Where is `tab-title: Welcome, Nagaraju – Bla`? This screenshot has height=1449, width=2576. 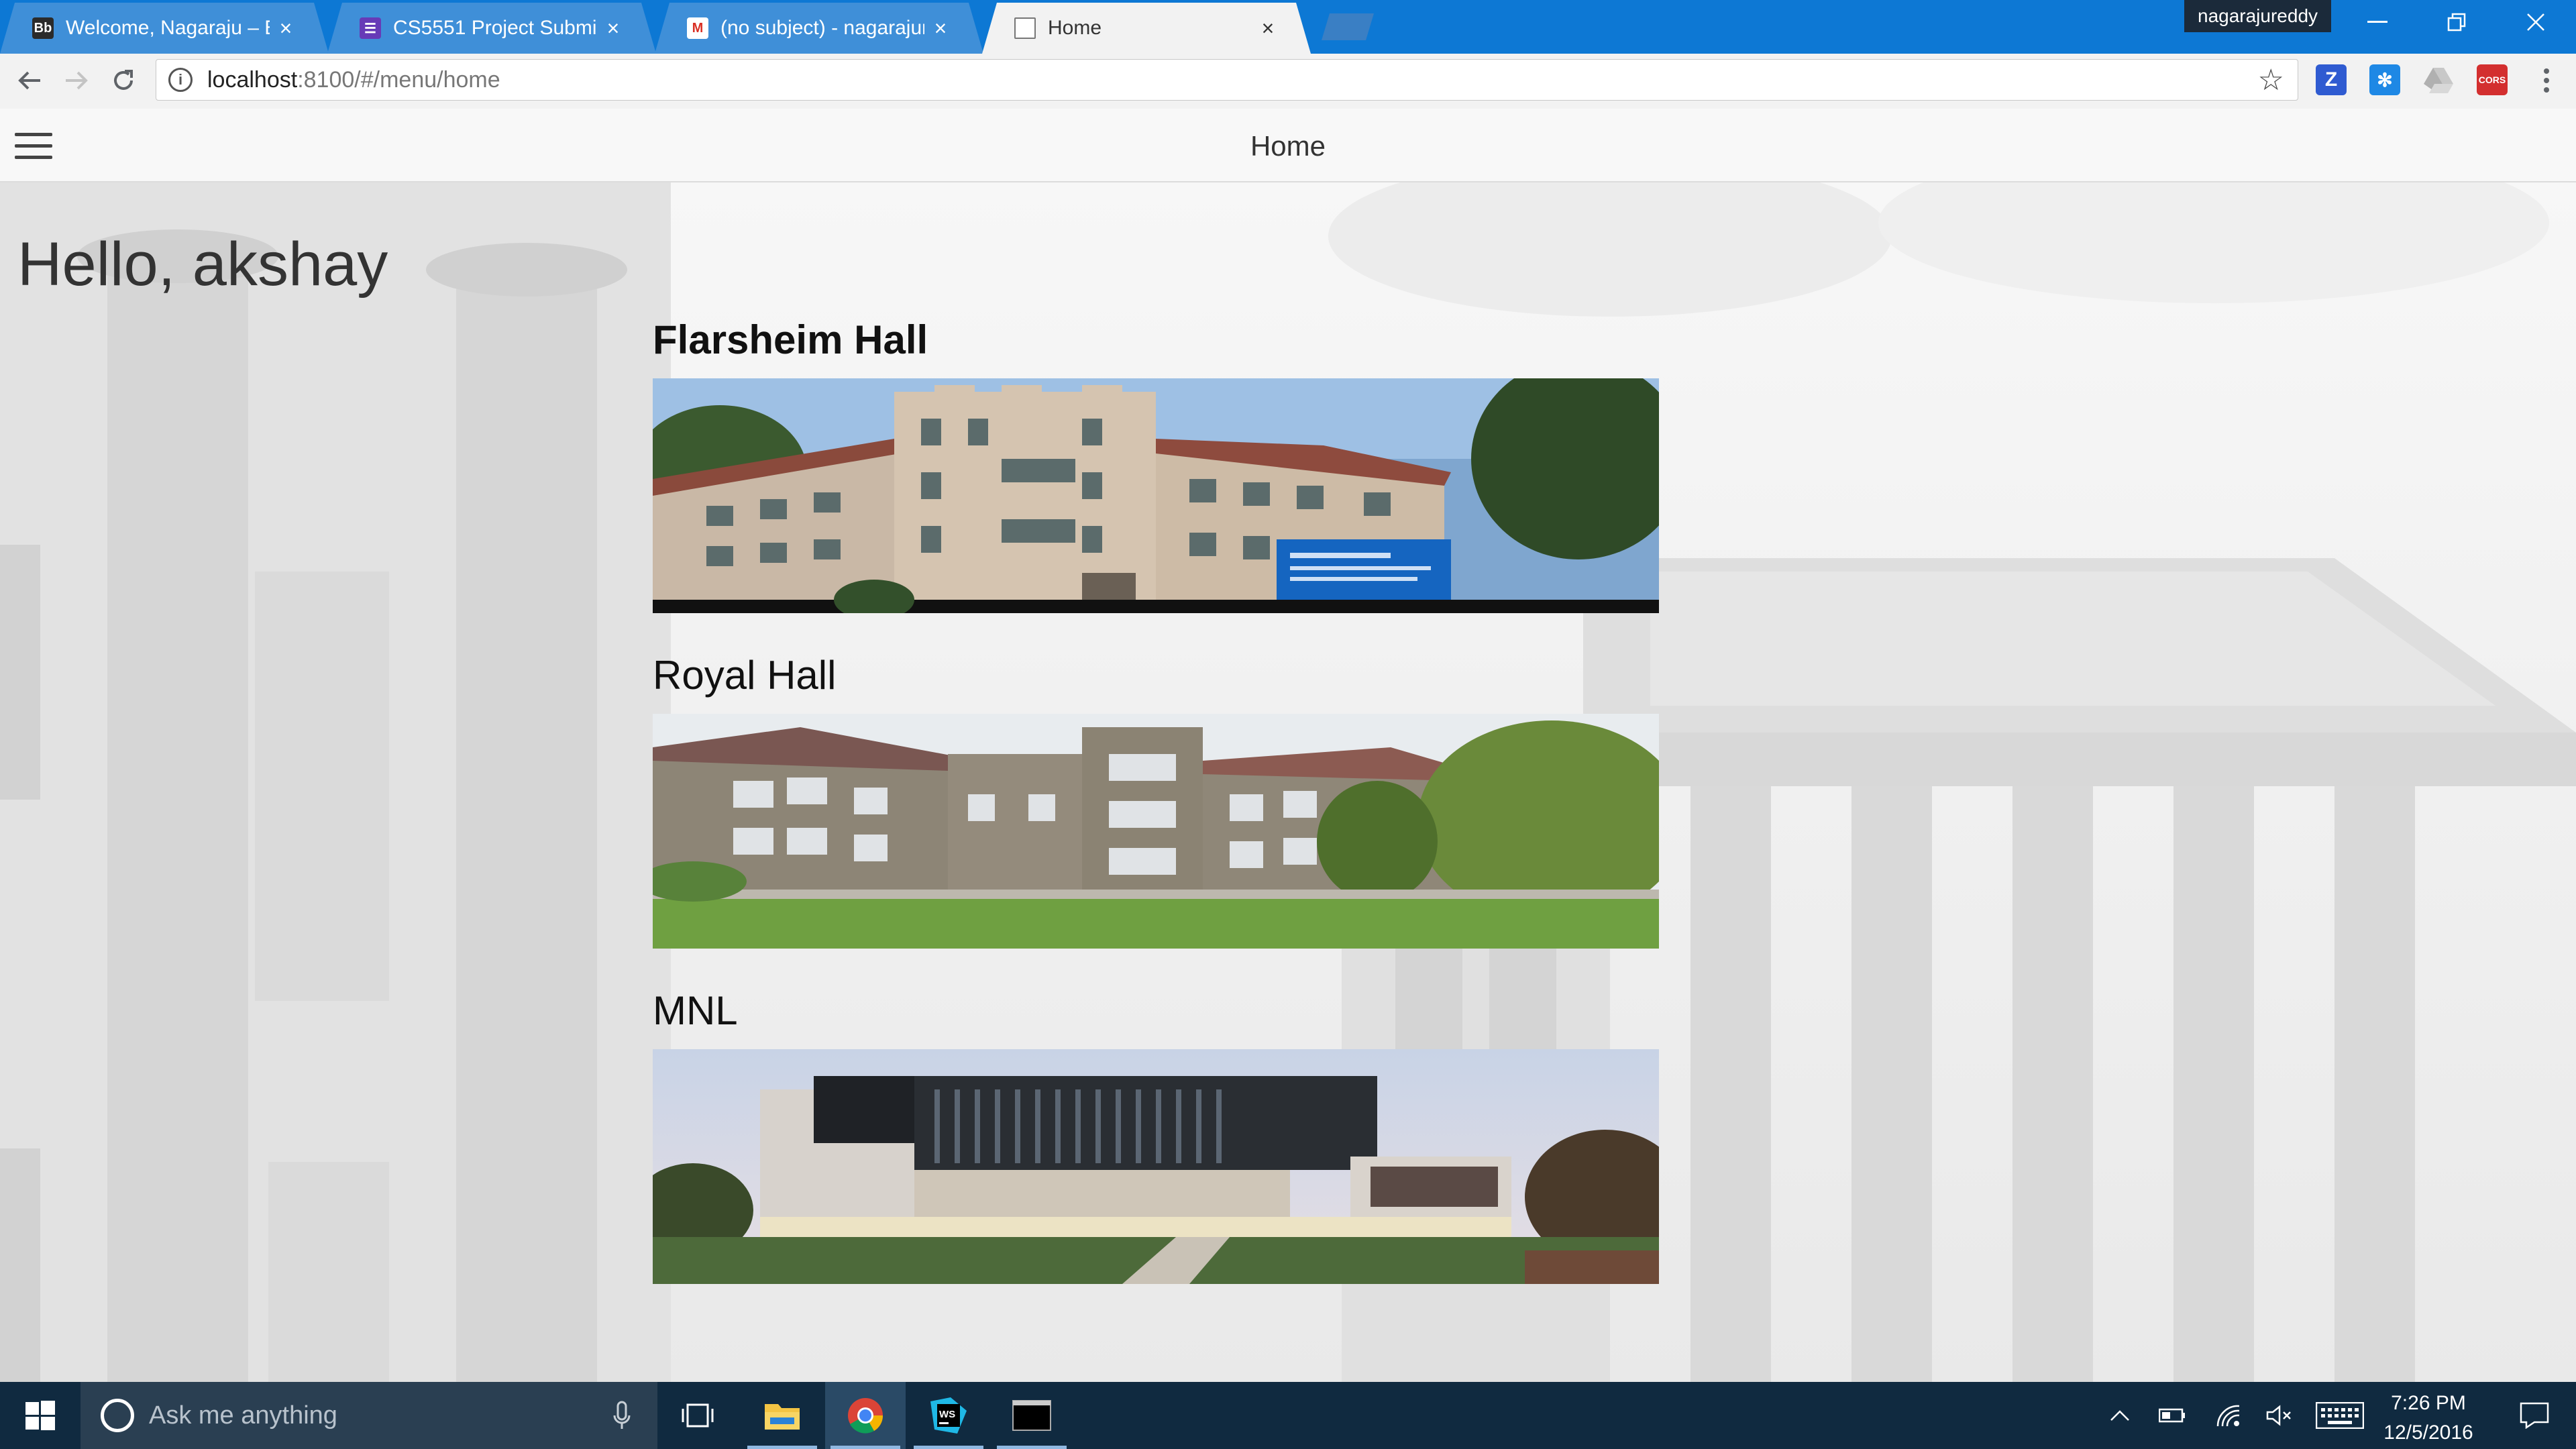 tab-title: Welcome, Nagaraju – Bla is located at coordinates (162, 28).